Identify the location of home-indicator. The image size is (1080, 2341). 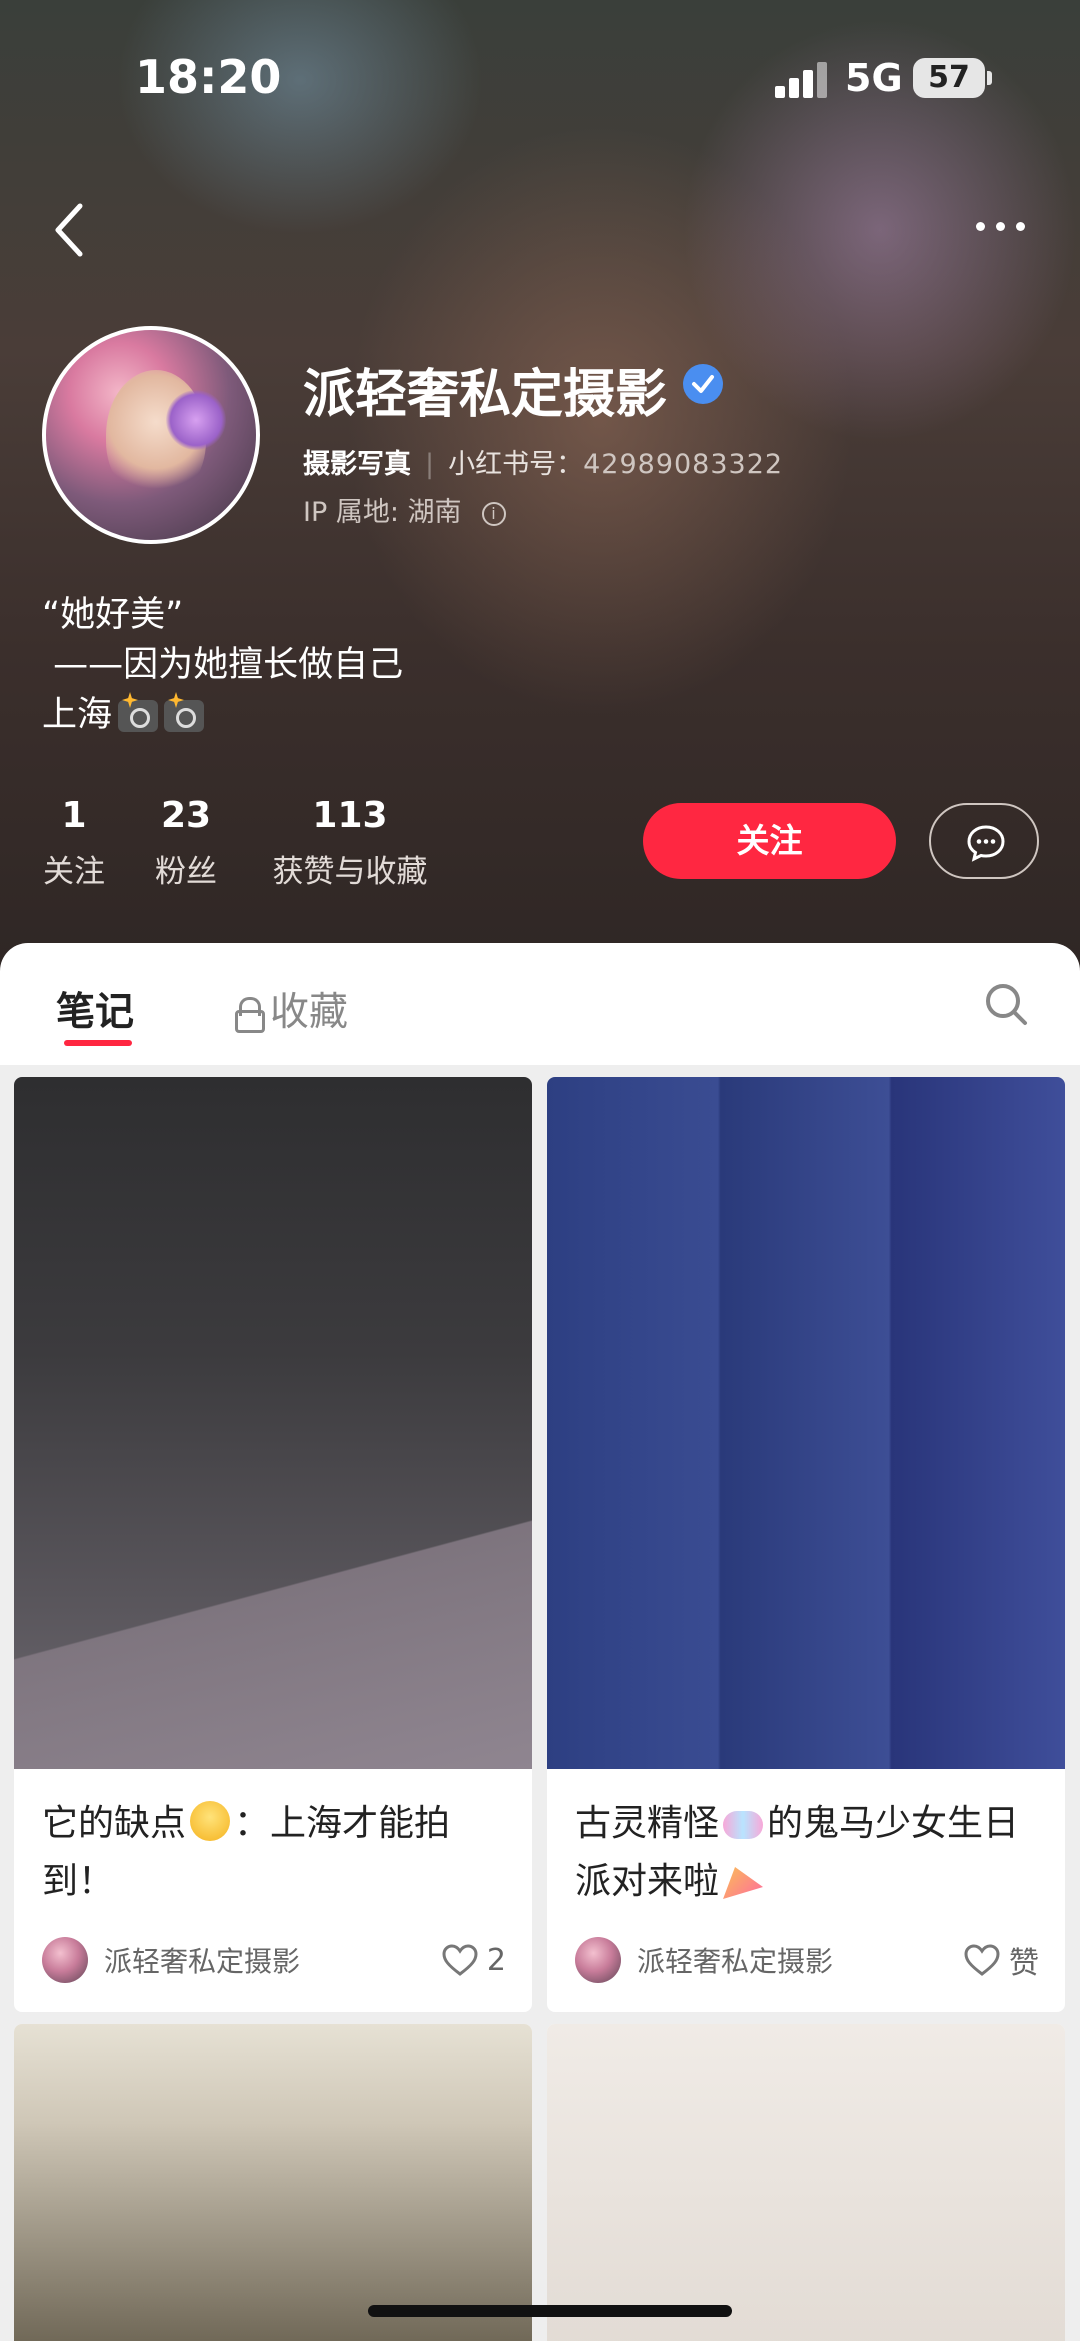
(550, 2311).